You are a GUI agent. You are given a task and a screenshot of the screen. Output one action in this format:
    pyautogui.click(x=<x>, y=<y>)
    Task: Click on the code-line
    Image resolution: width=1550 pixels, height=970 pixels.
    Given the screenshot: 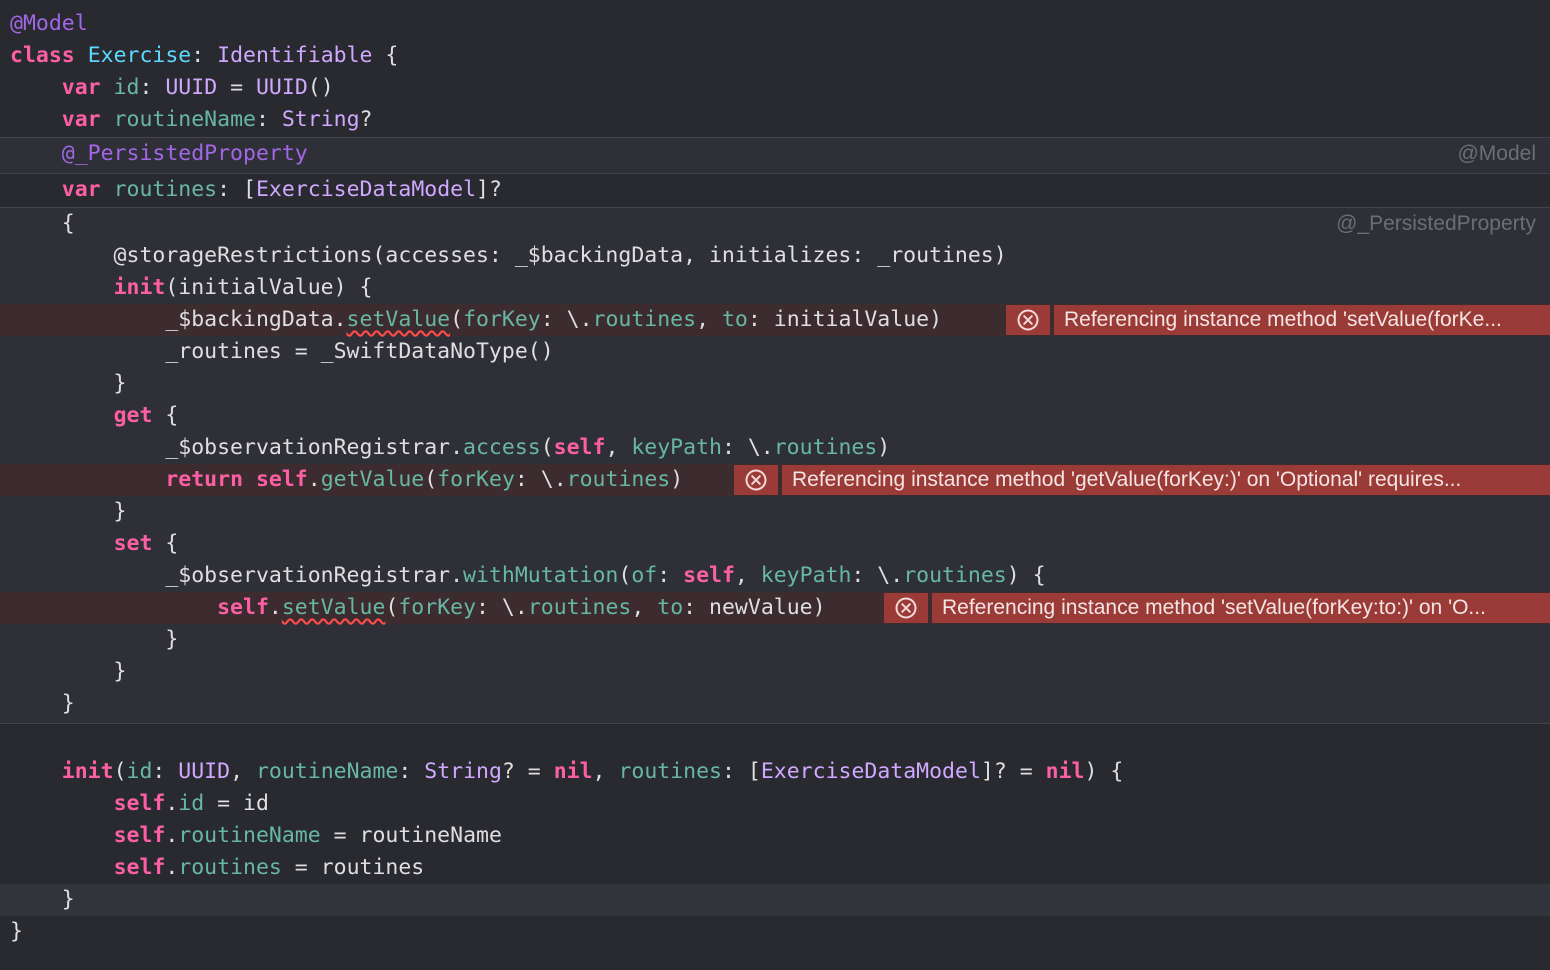 What is the action you would take?
    pyautogui.click(x=775, y=740)
    